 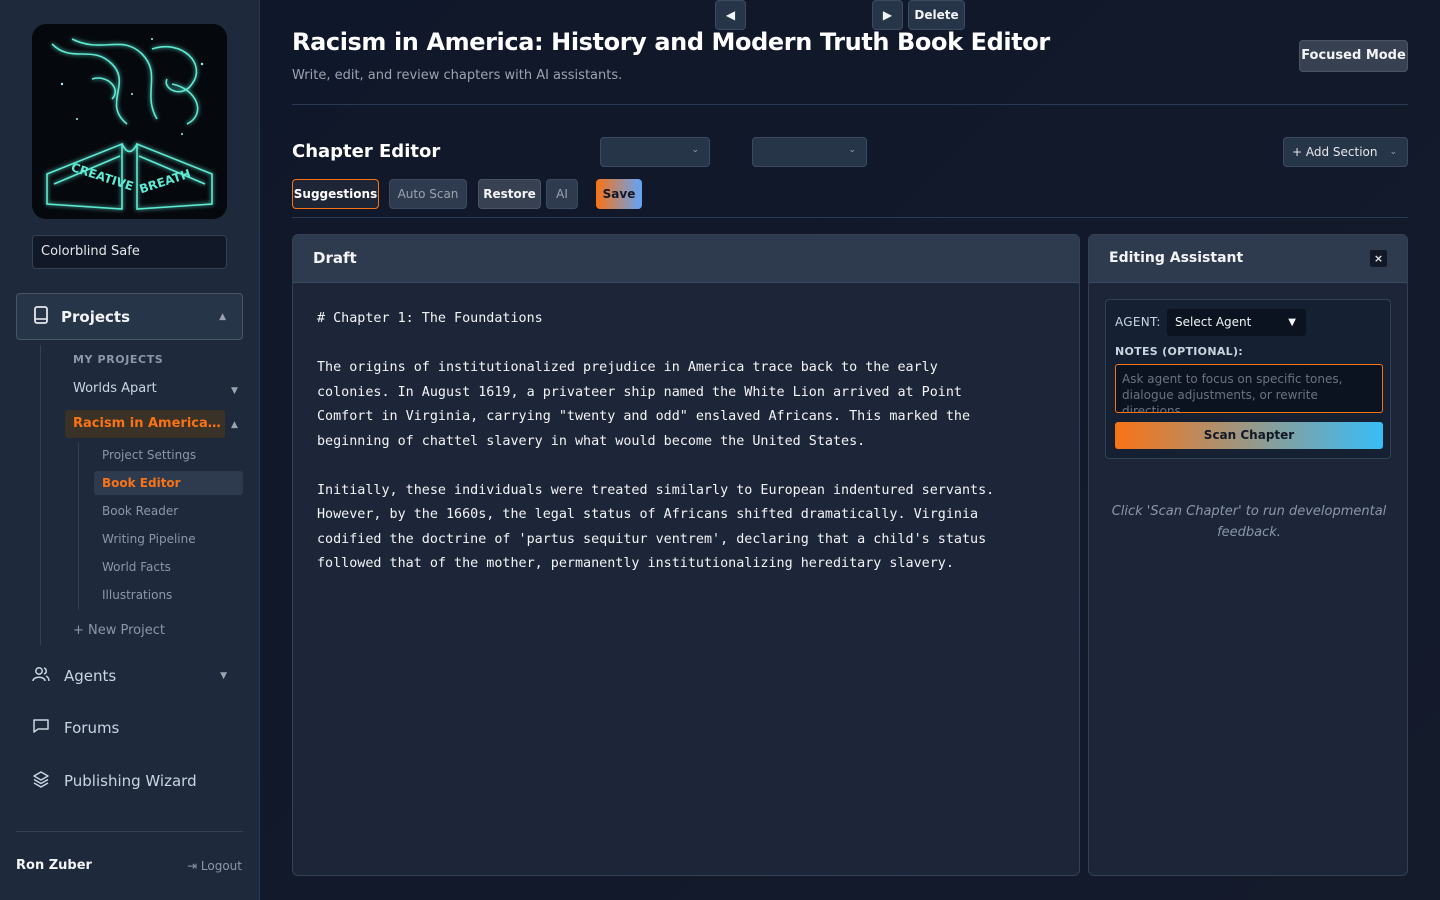 I want to click on agent-select: Select Agent ▼, so click(x=1236, y=322).